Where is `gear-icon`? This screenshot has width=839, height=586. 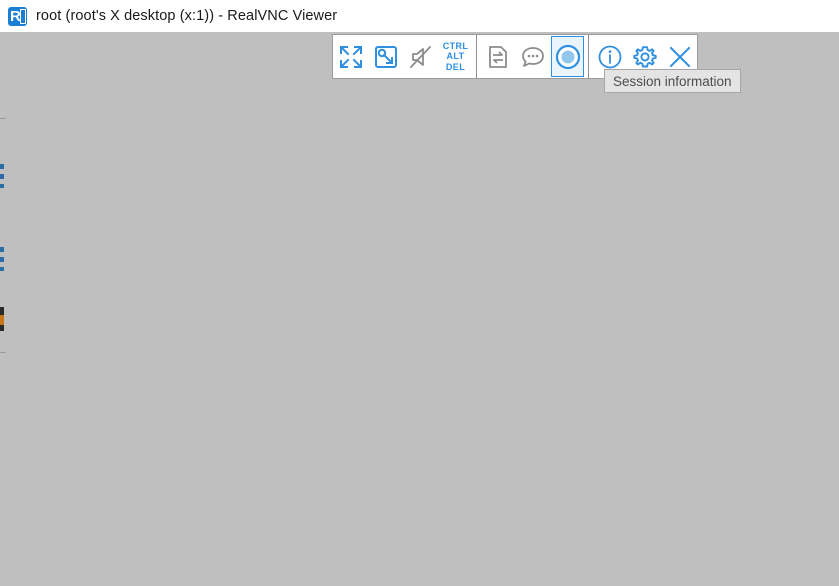
gear-icon is located at coordinates (645, 57).